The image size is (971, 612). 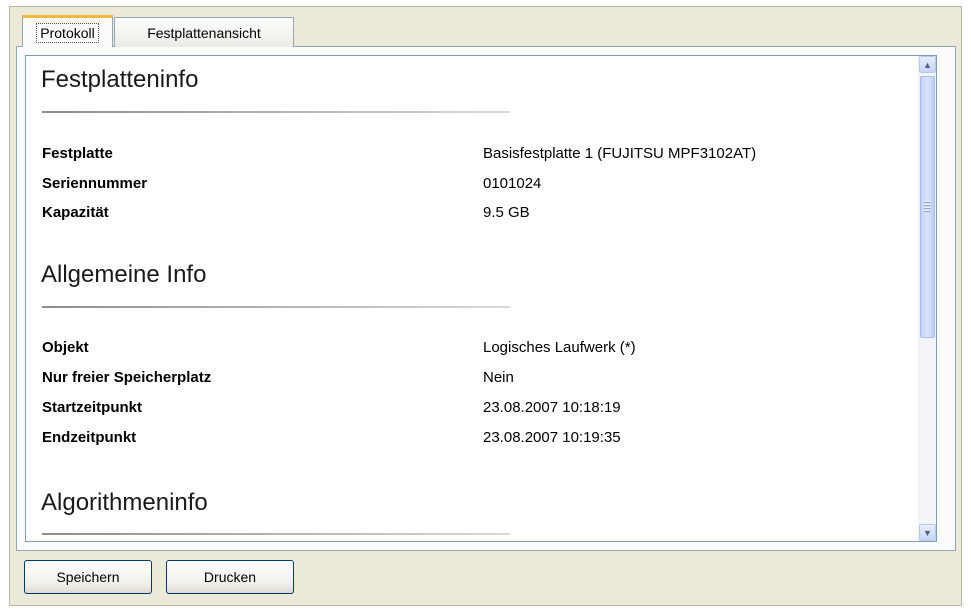 I want to click on row-label: Startzeitpunkt, so click(x=92, y=407).